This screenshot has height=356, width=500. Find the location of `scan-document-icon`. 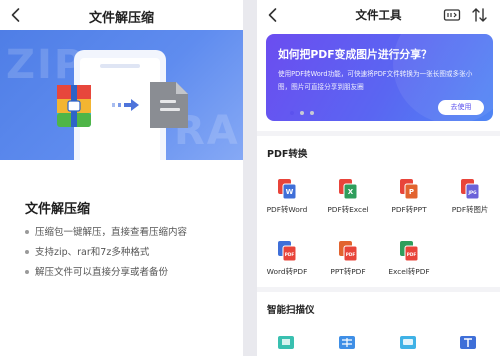

scan-document-icon is located at coordinates (286, 342).